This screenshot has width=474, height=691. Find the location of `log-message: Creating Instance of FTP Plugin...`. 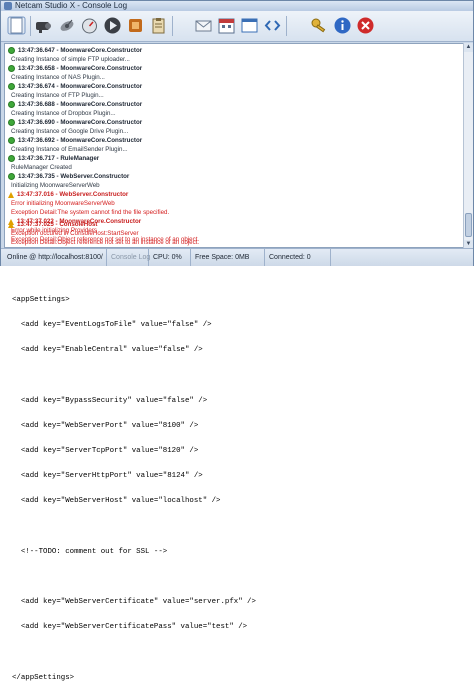

log-message: Creating Instance of FTP Plugin... is located at coordinates (57, 95).